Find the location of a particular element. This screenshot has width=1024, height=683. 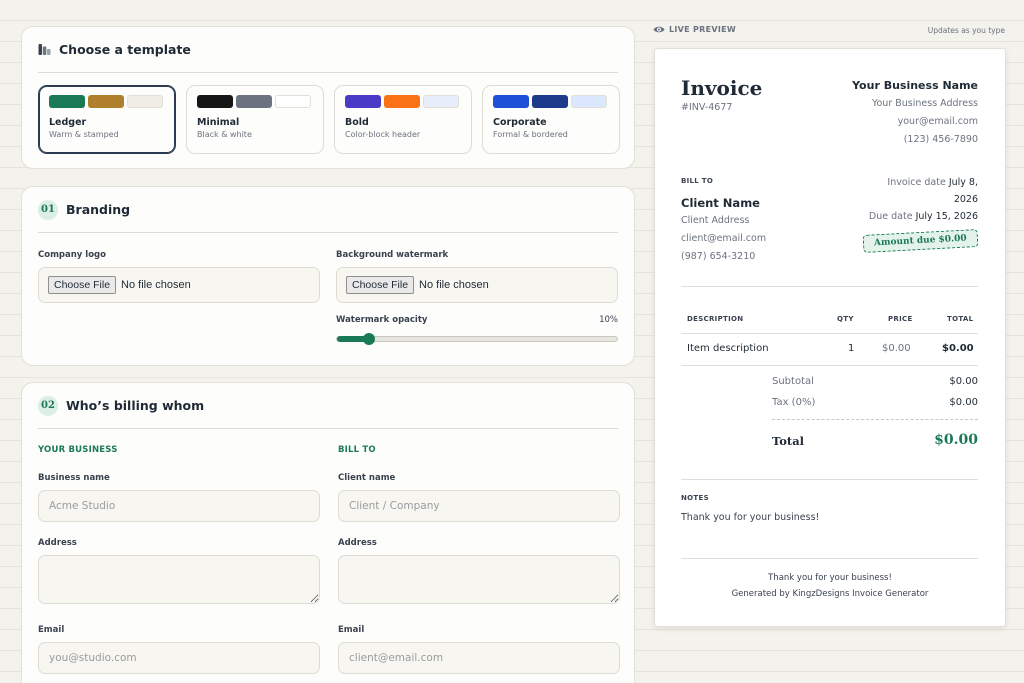

client-address-input is located at coordinates (479, 579).